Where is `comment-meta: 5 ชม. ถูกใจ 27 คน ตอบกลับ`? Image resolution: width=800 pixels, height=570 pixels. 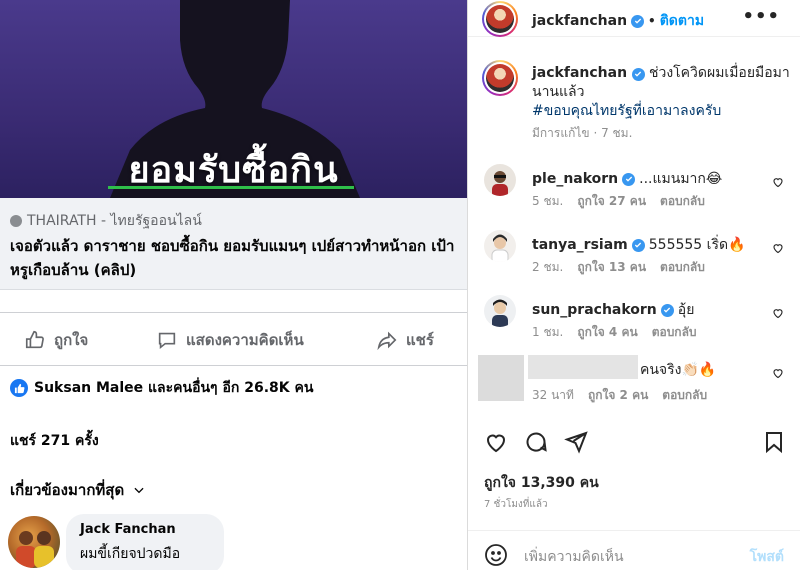
comment-meta: 5 ชม. ถูกใจ 27 คน ตอบกลับ is located at coordinates (618, 201).